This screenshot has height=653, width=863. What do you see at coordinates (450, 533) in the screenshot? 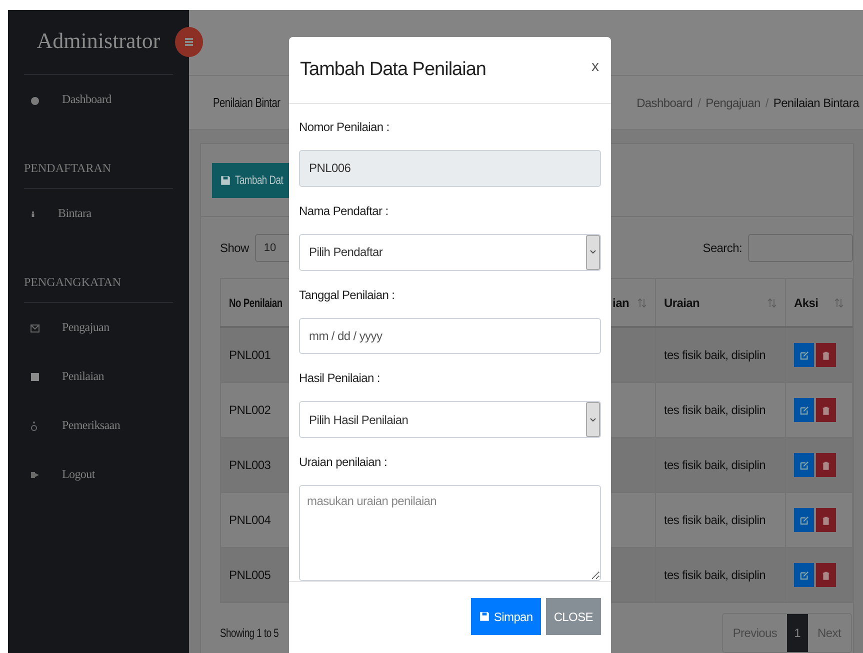
I see `text-area: masukan uraian penilaian` at bounding box center [450, 533].